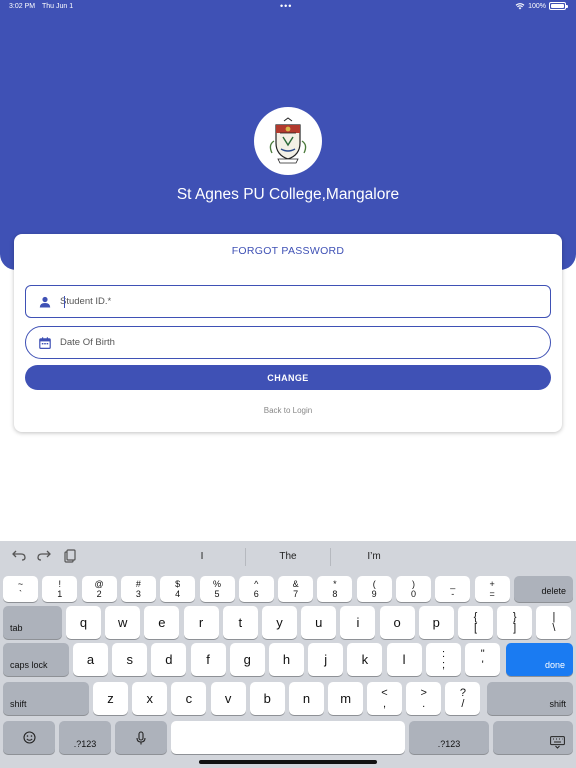  I want to click on emoji-key, so click(29, 737).